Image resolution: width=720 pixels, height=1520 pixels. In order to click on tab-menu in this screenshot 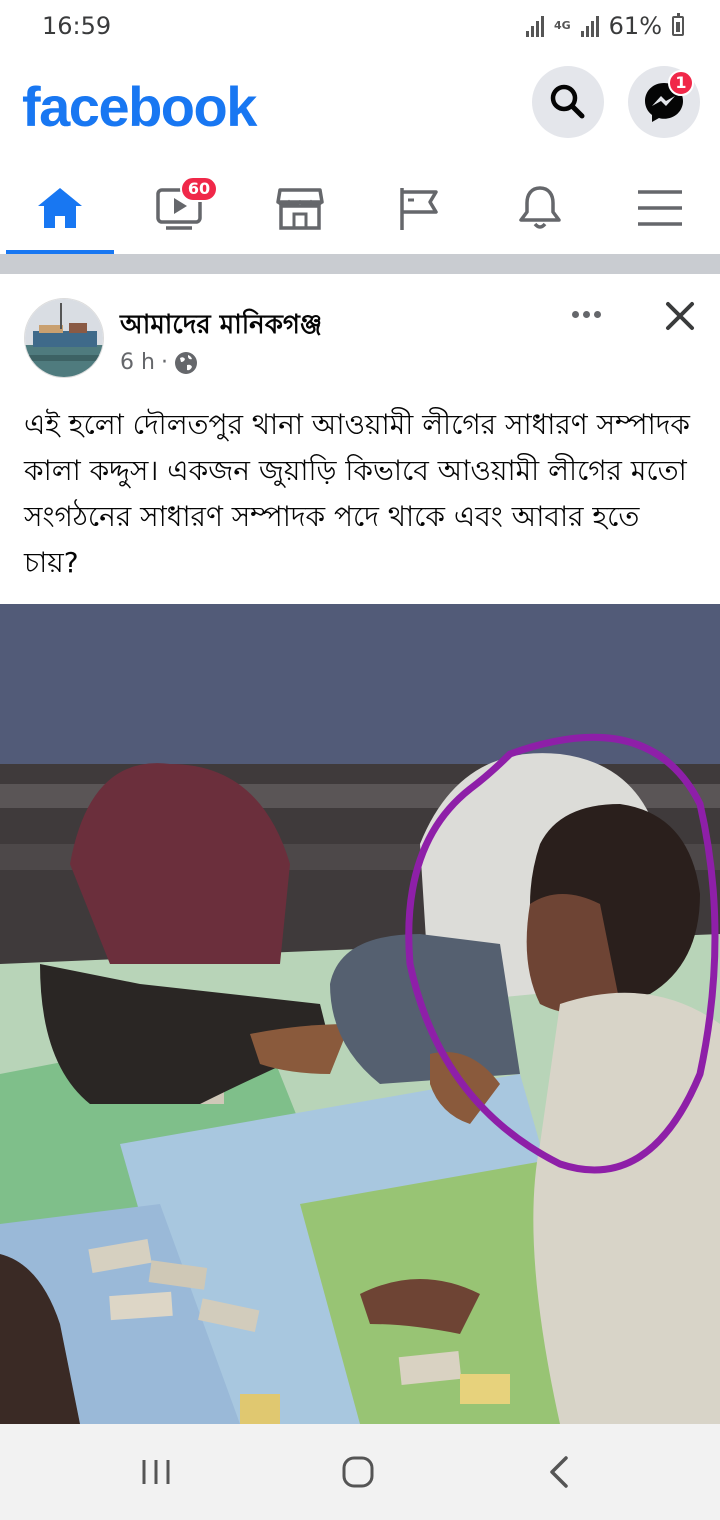, I will do `click(660, 208)`.